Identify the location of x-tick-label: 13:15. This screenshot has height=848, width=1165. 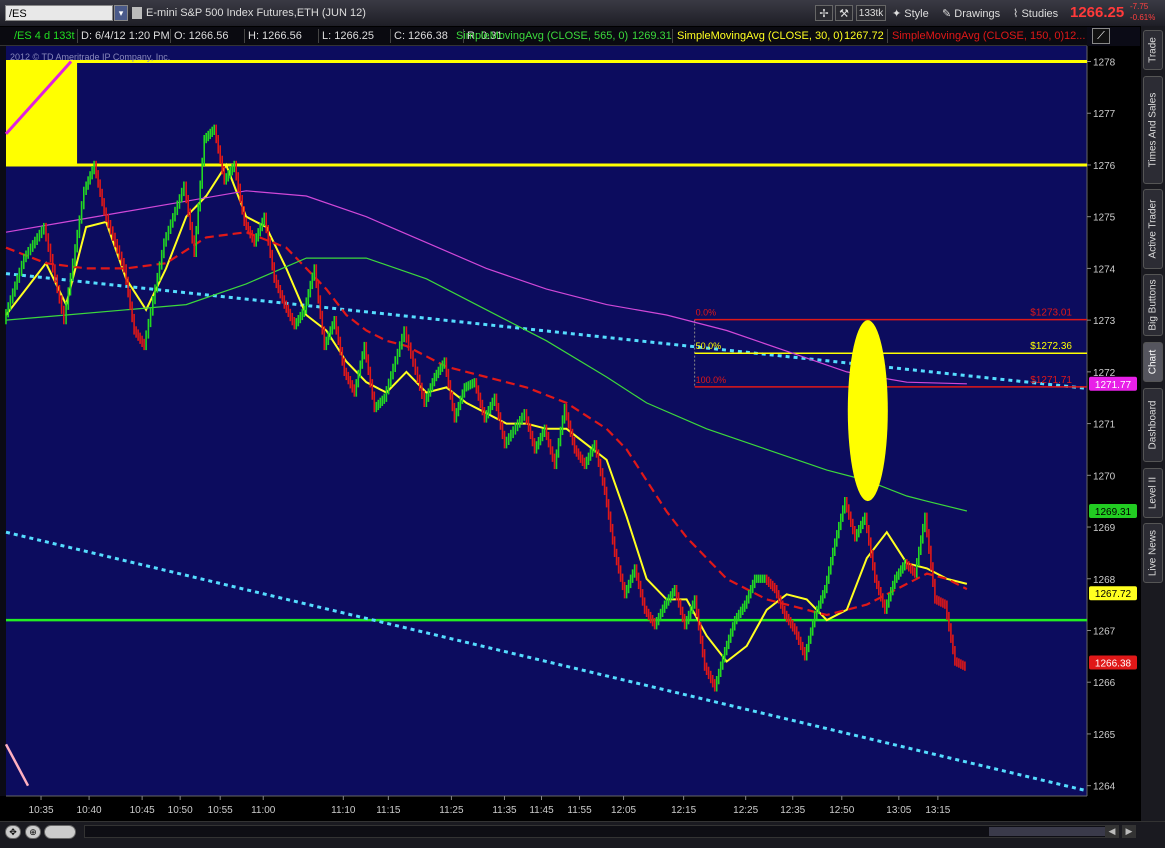
(937, 810).